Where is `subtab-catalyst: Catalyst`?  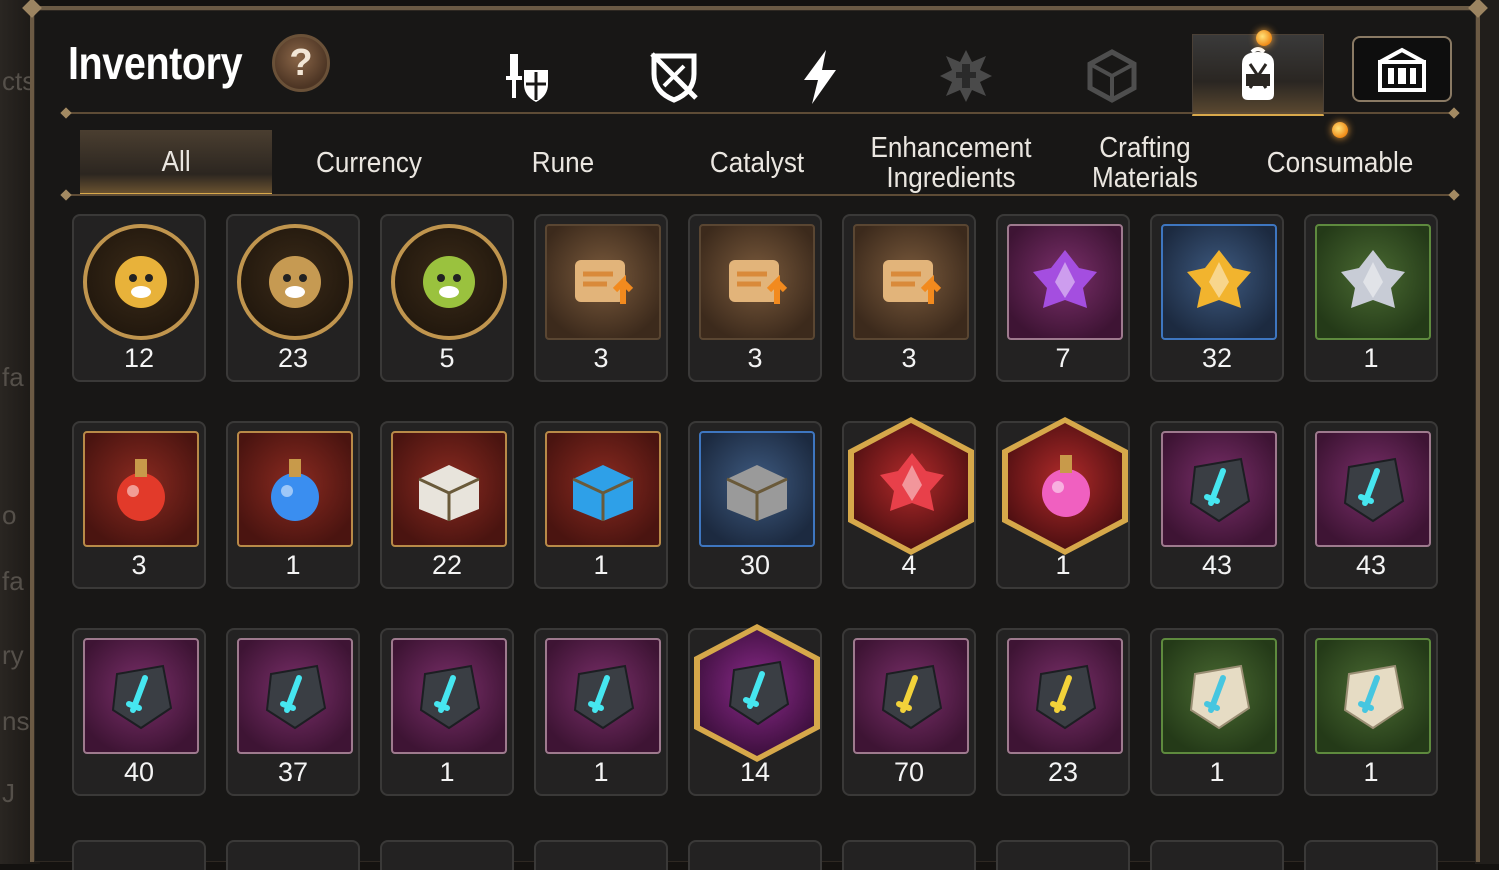 subtab-catalyst: Catalyst is located at coordinates (757, 163).